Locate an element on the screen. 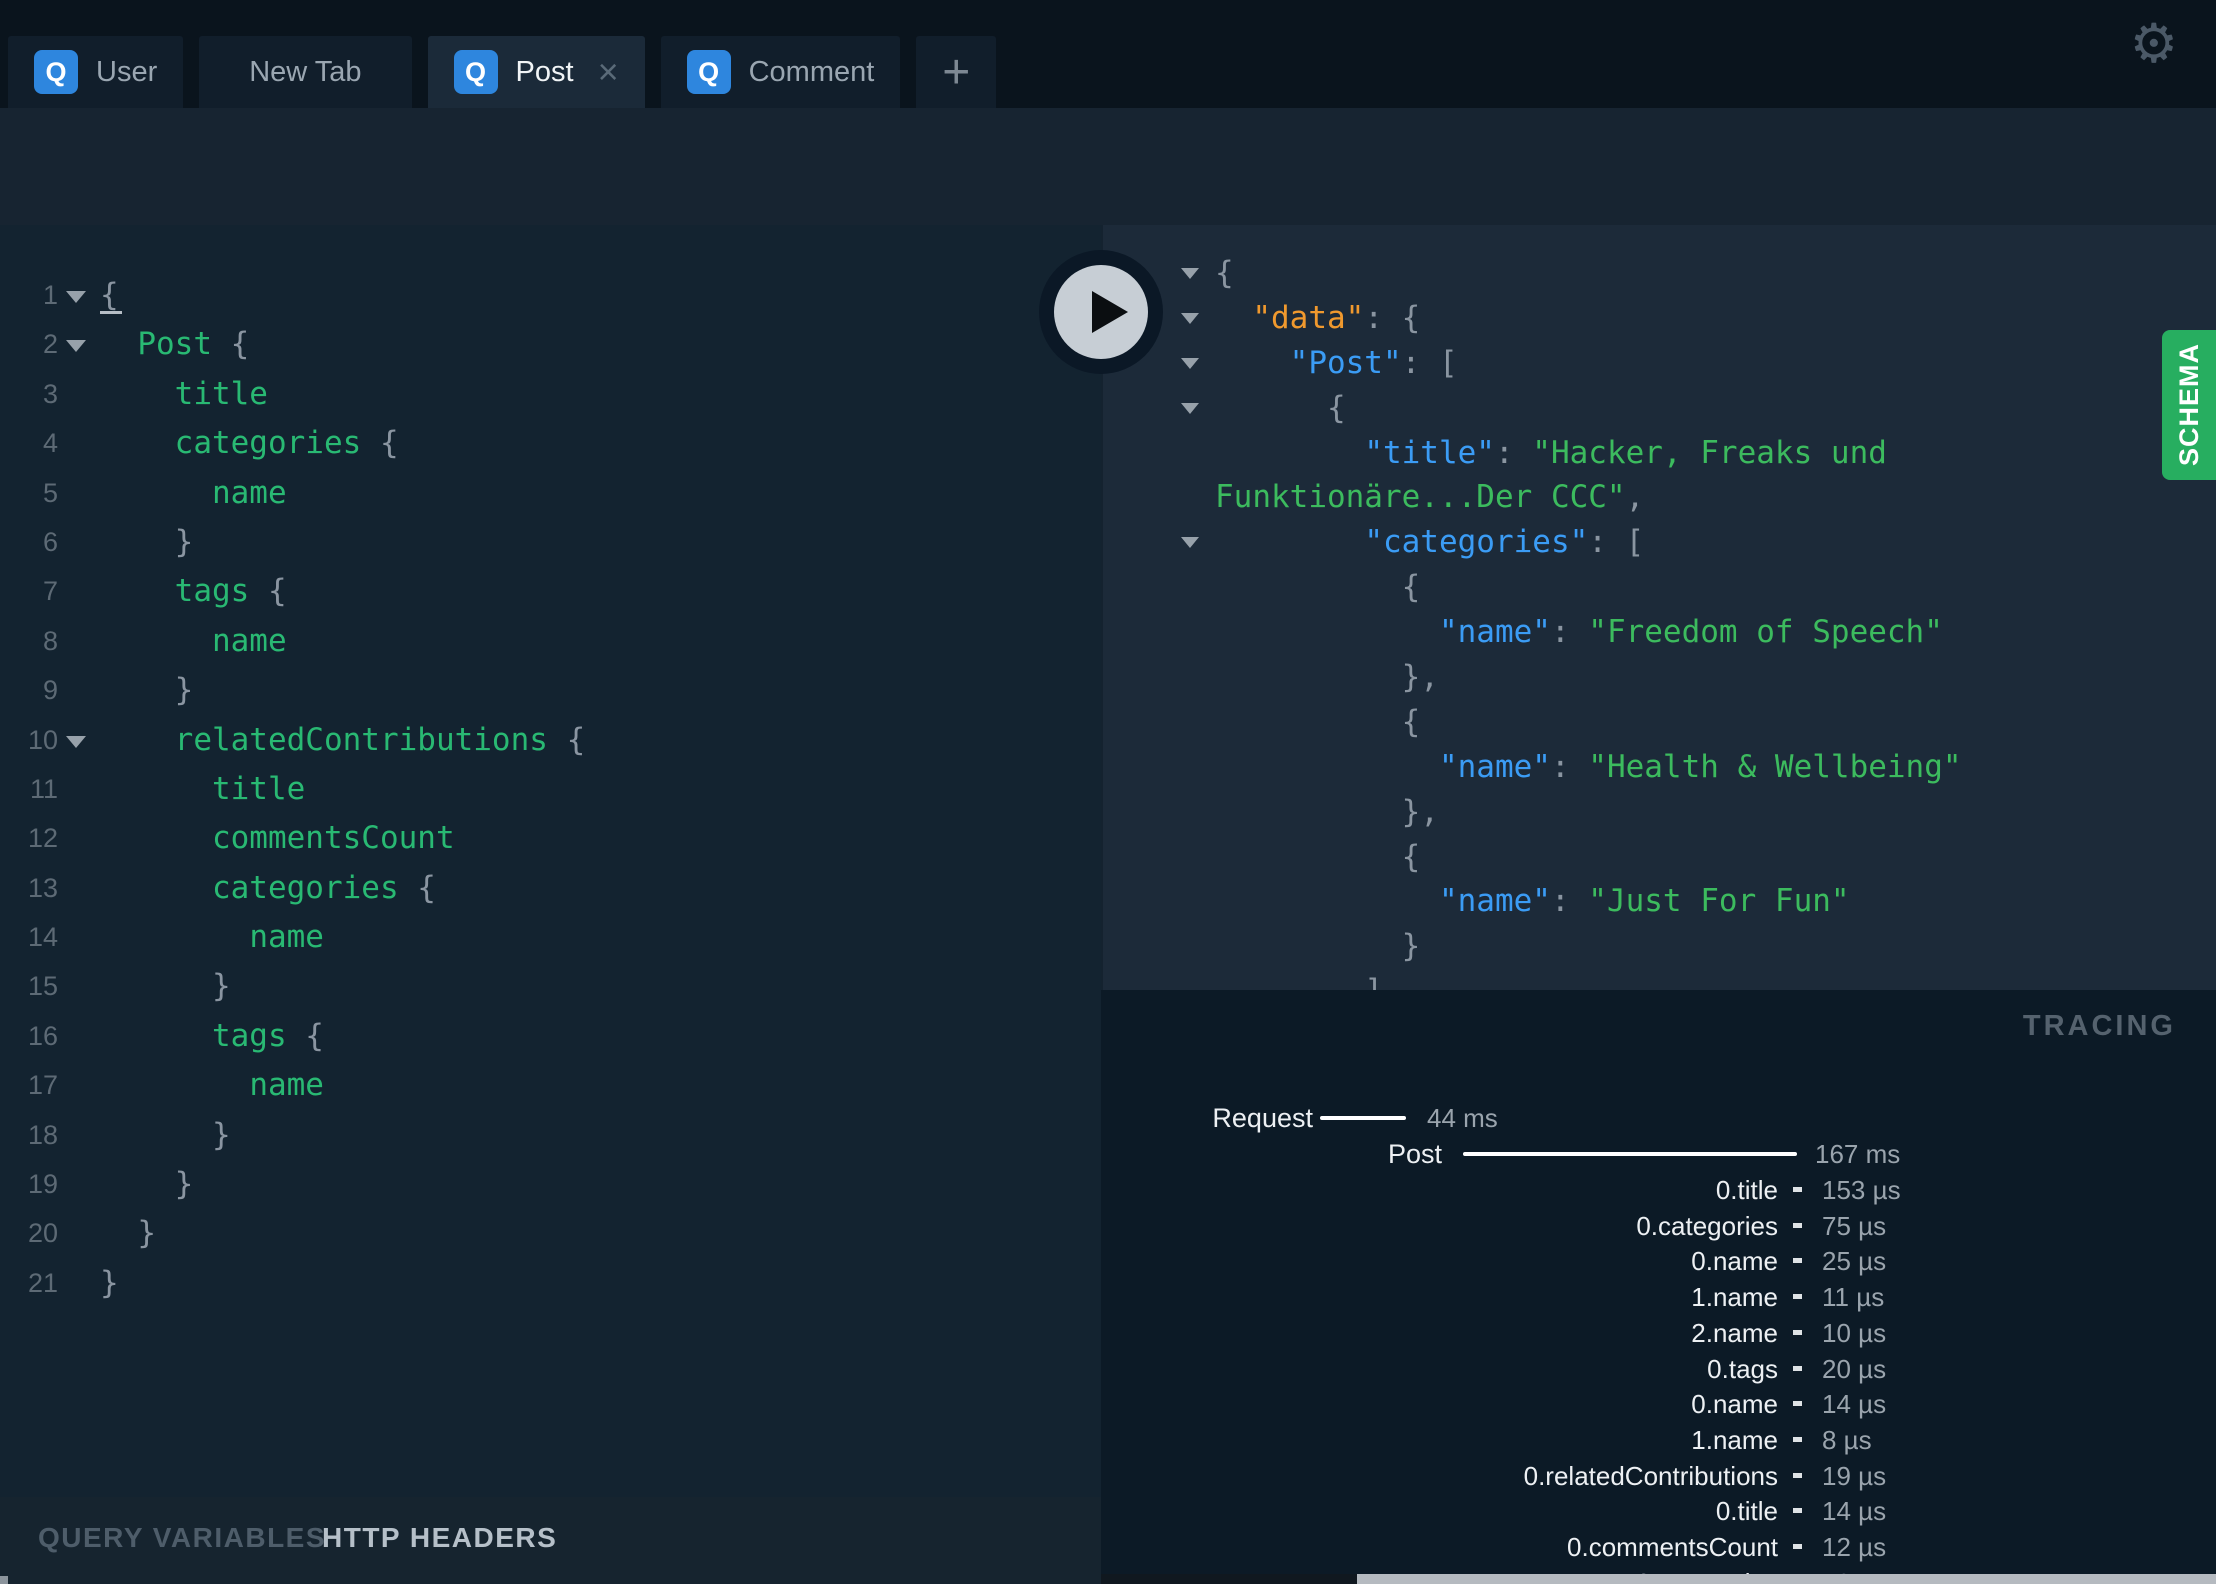 This screenshot has height=1584, width=2216. tracing-duration-value: 11 µs is located at coordinates (1853, 1297).